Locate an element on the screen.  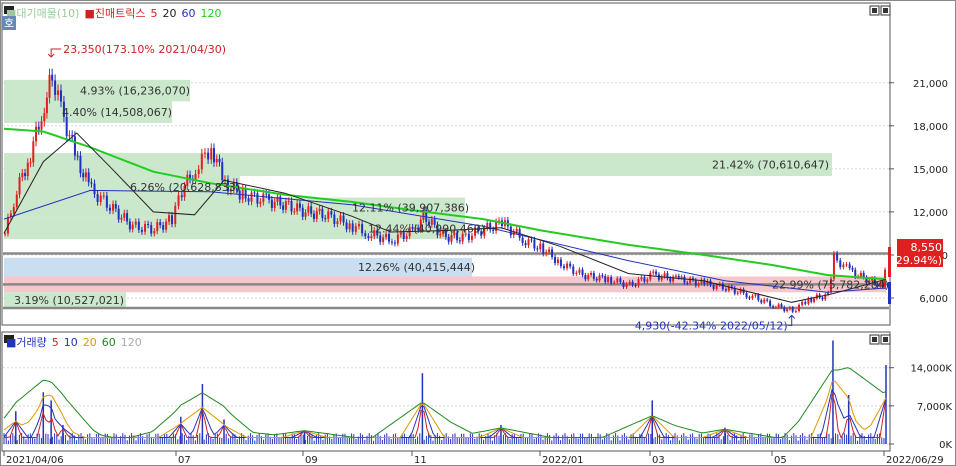
supply-zone-label: 6.26% (20,628,833) is located at coordinates (185, 187).